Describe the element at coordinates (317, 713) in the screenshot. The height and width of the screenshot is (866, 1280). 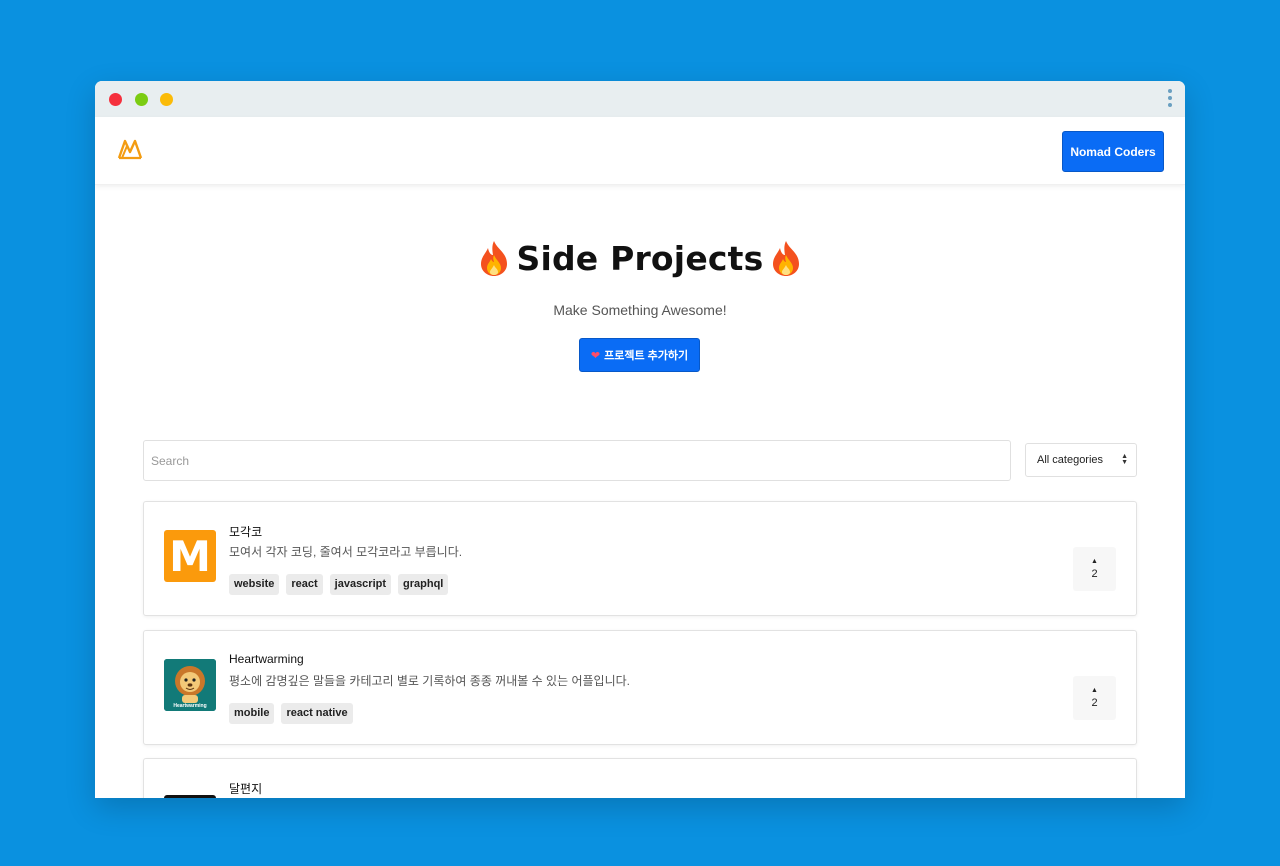
I see `tag: react native` at that location.